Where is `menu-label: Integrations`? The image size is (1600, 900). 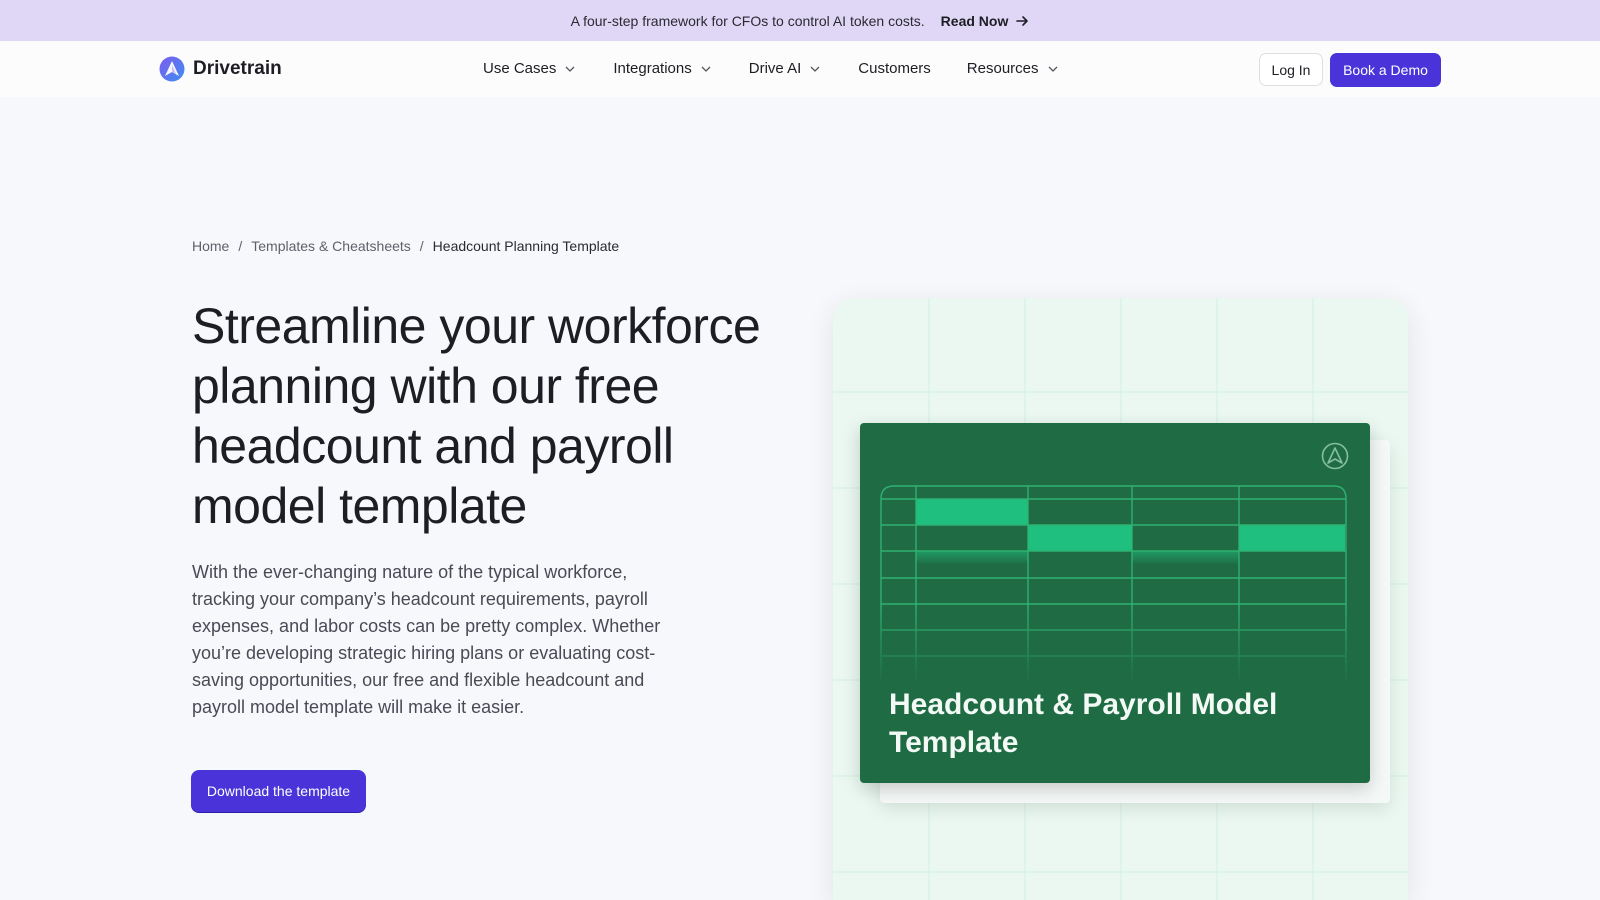
menu-label: Integrations is located at coordinates (652, 68).